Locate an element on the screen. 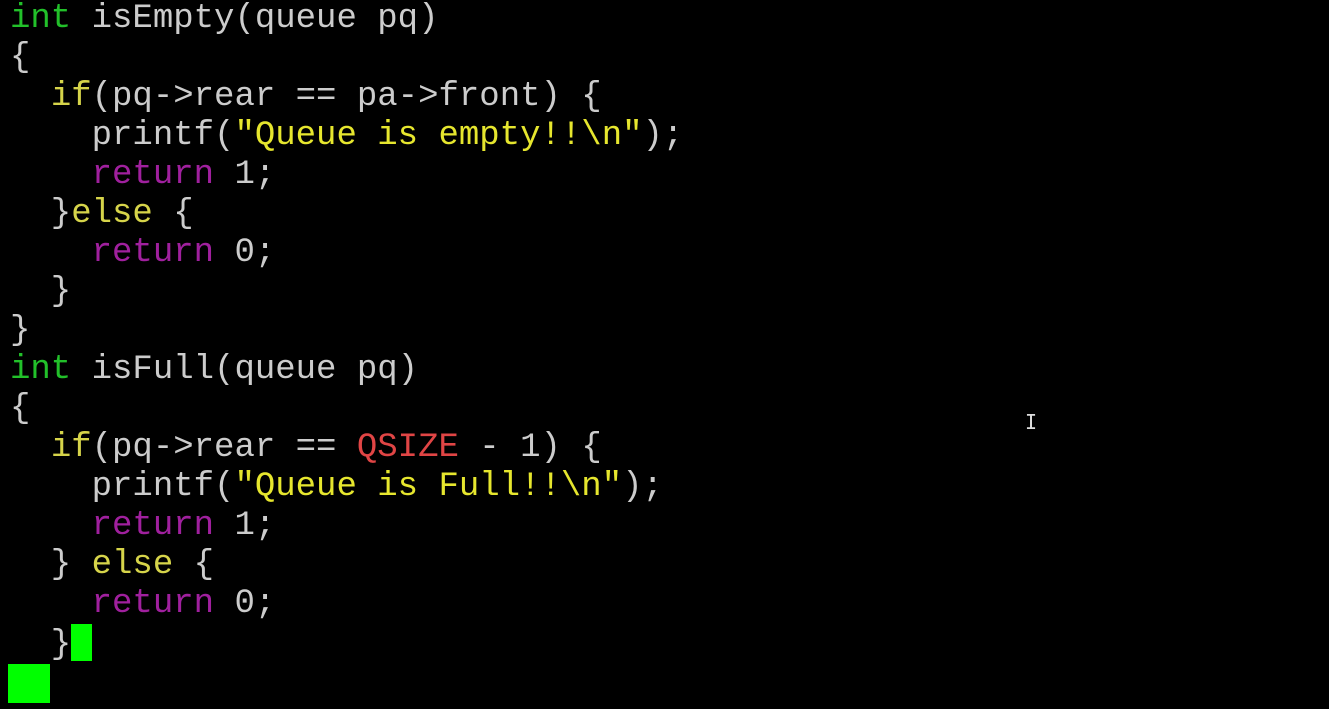  code-line: }else { is located at coordinates (346, 214).